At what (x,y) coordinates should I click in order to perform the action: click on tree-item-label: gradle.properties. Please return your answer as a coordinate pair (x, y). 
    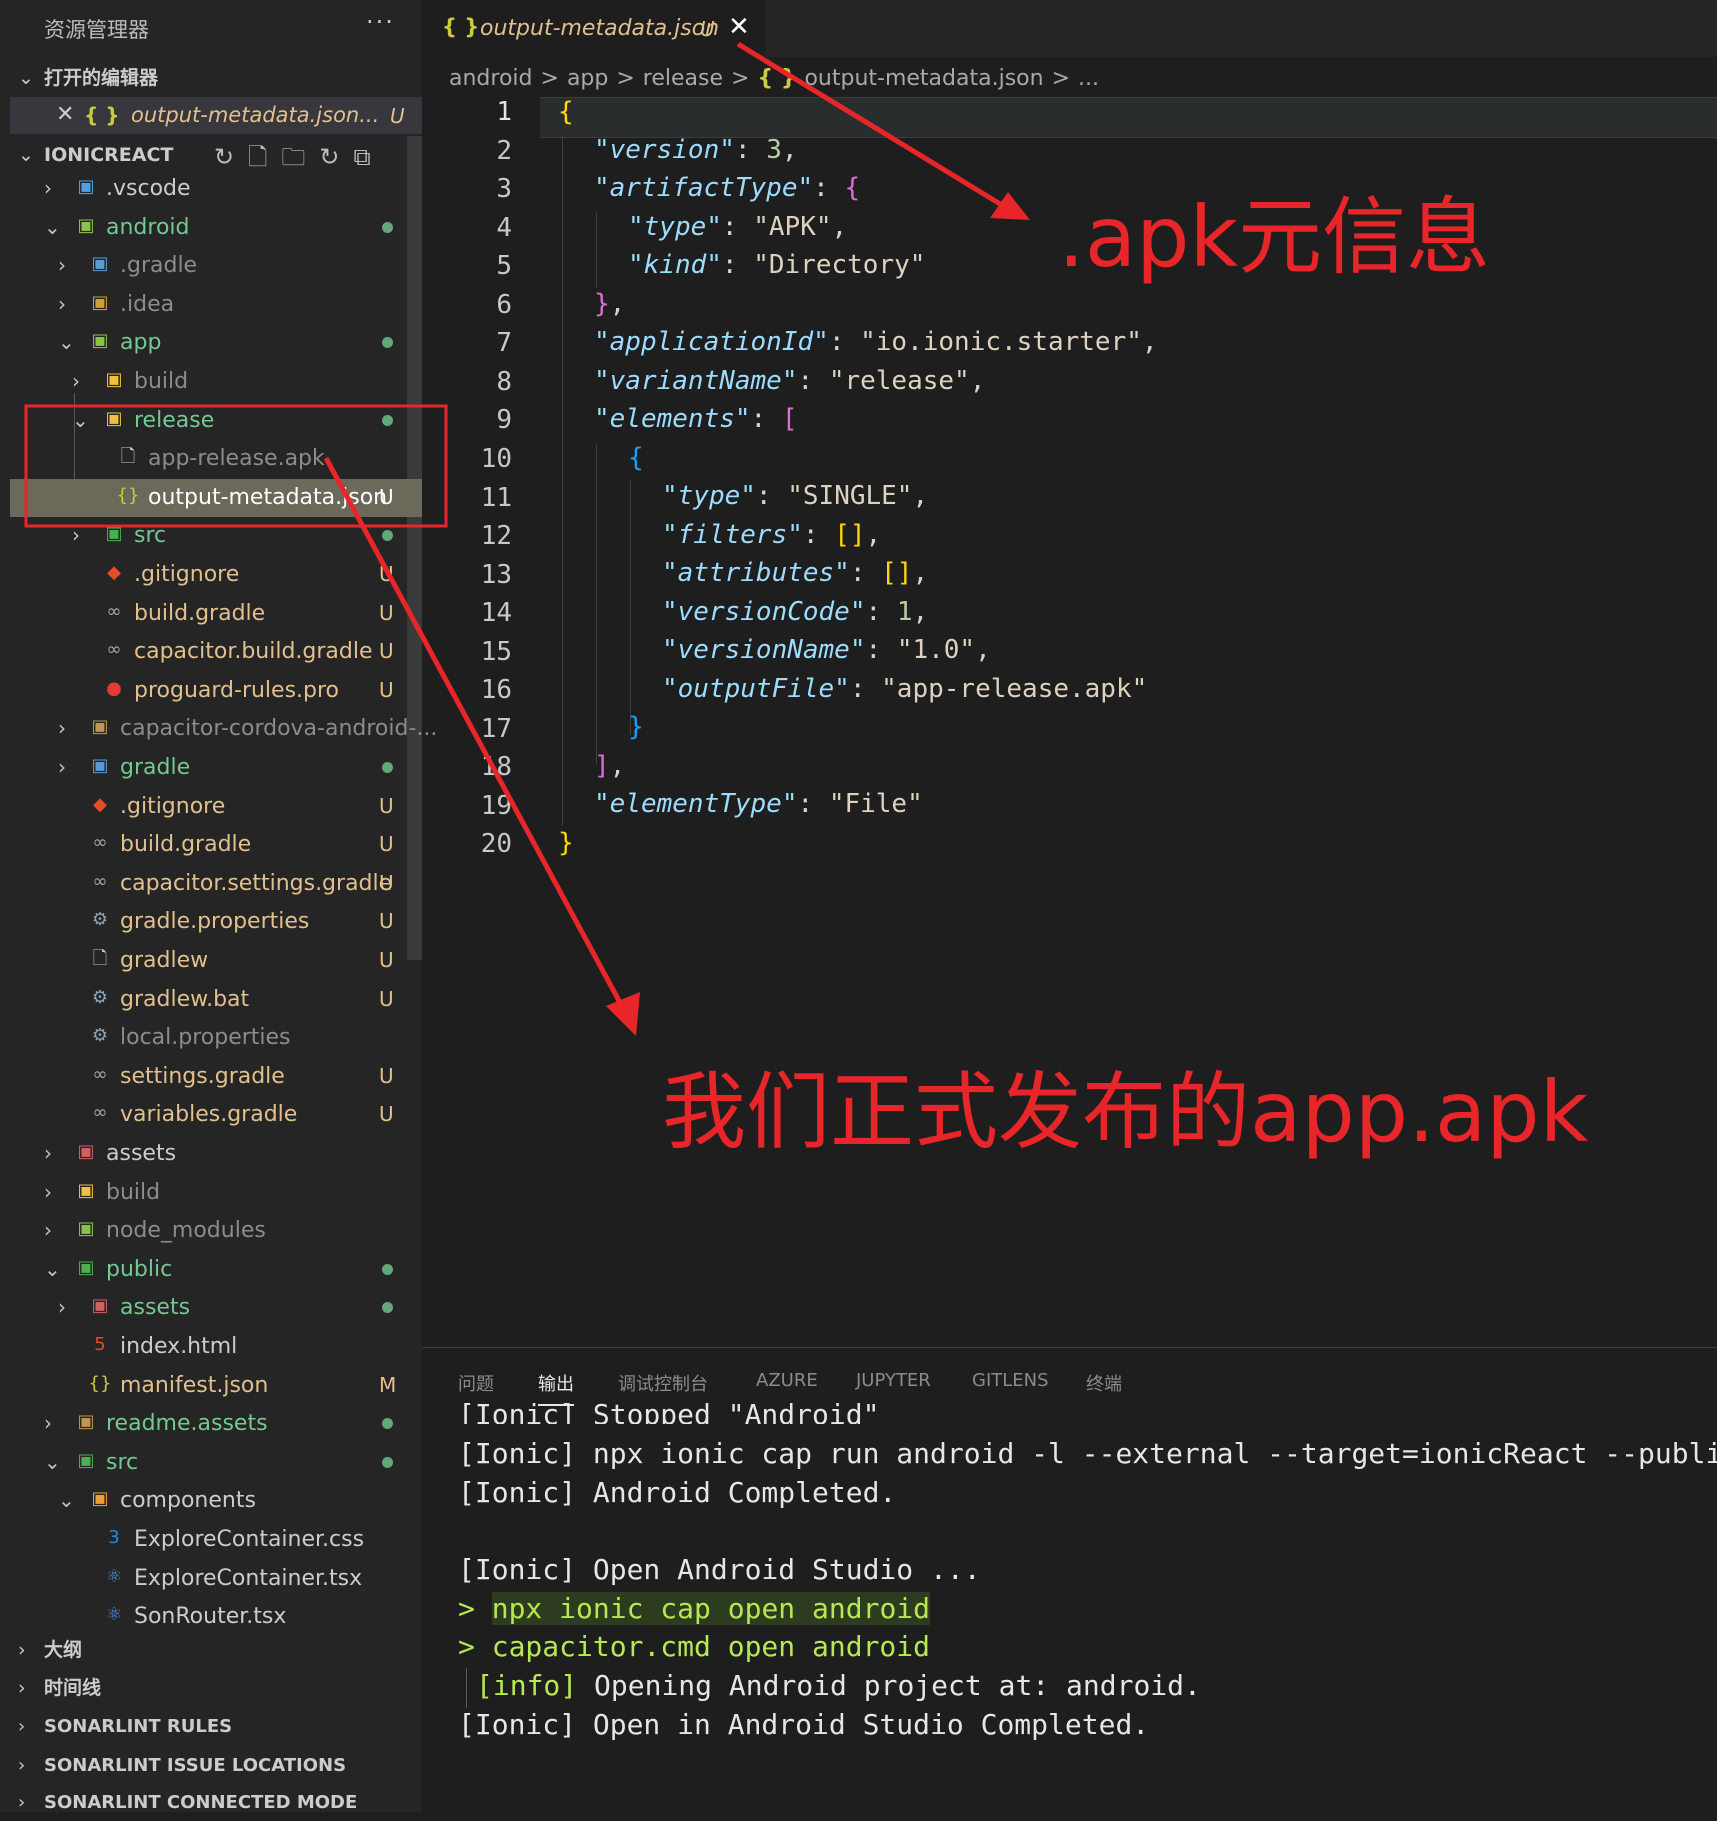
    Looking at the image, I should click on (215, 922).